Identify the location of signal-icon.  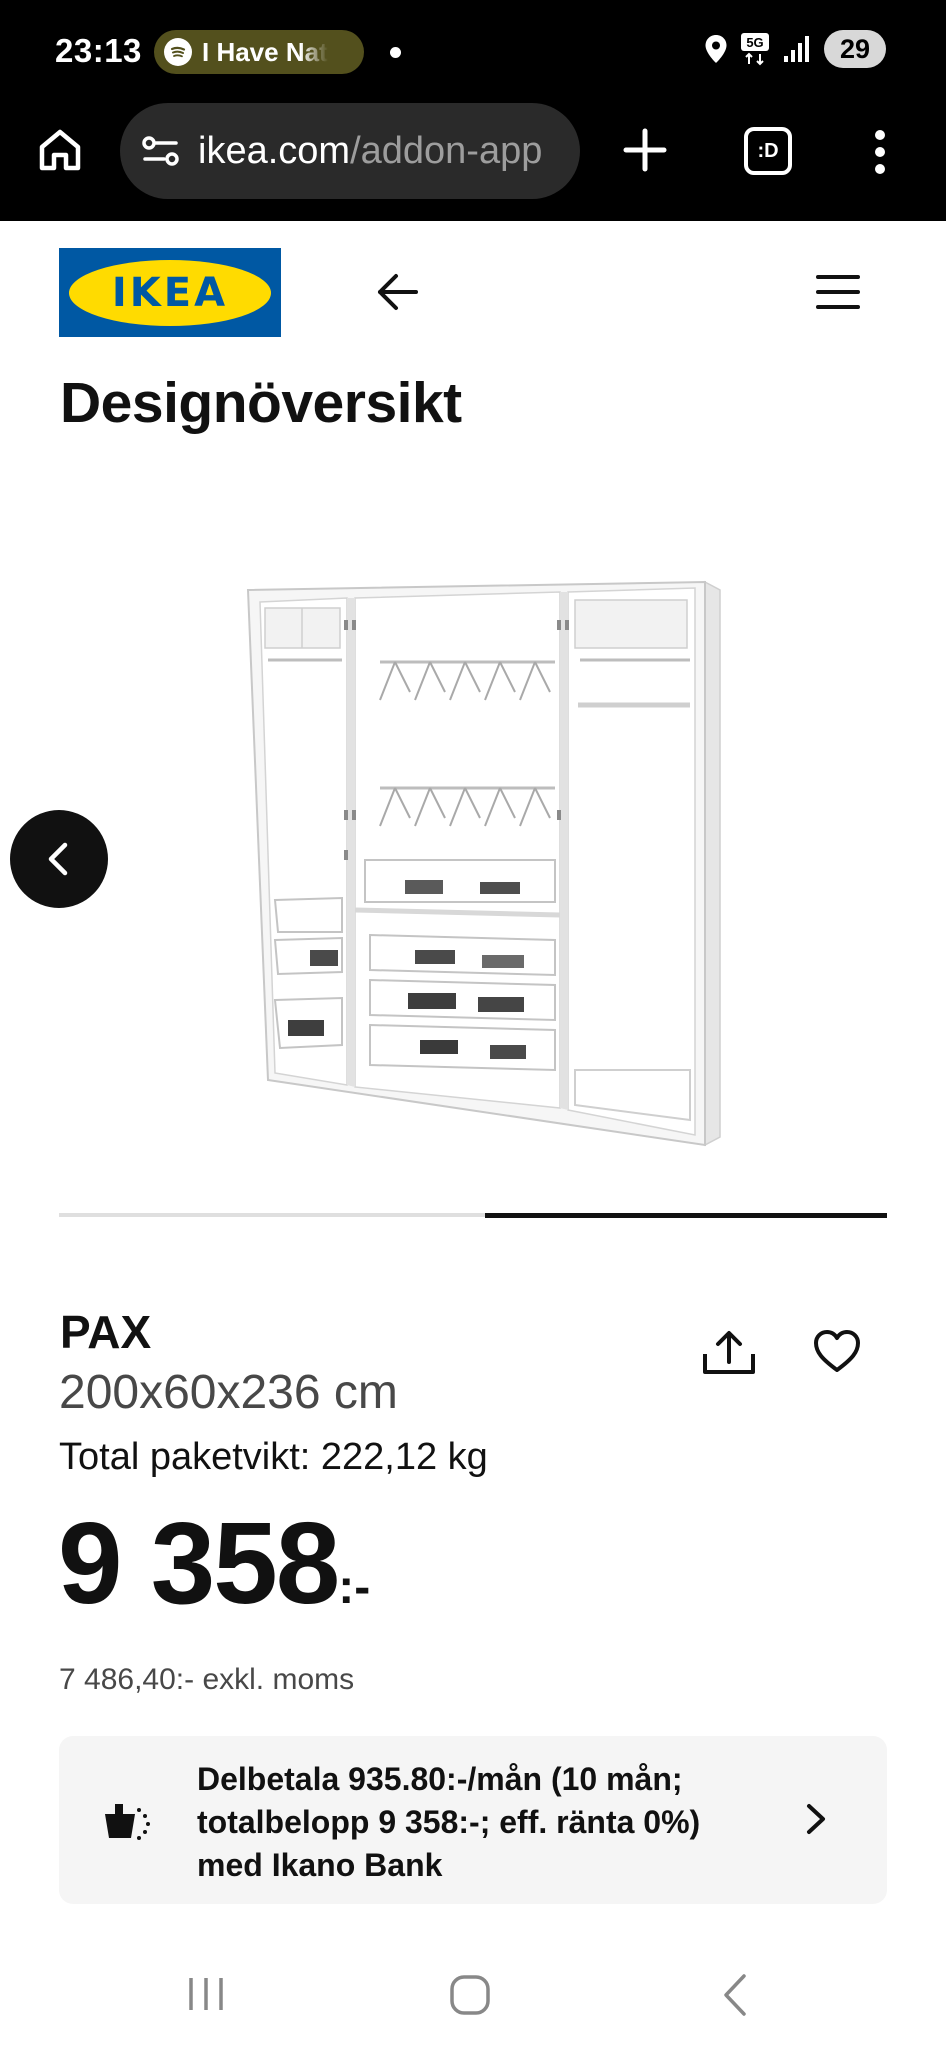
(796, 49).